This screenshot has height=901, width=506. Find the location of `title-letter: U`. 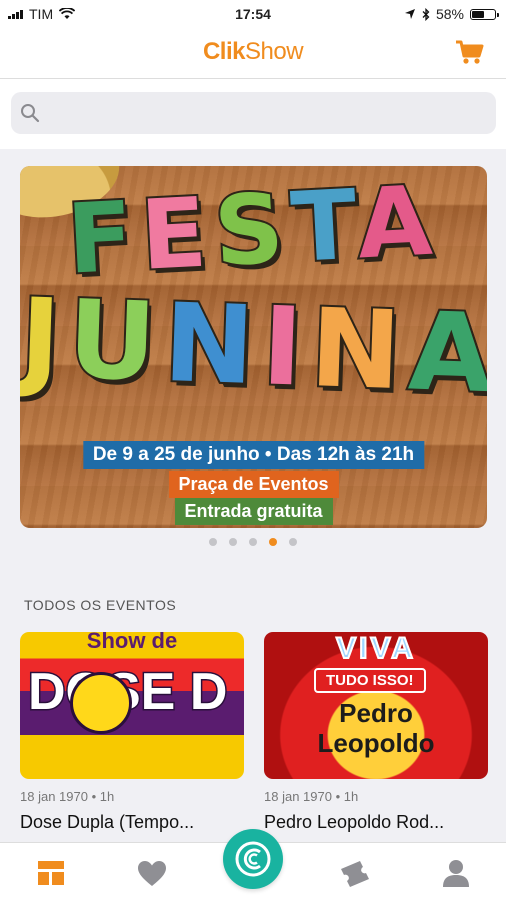

title-letter: U is located at coordinates (116, 342).